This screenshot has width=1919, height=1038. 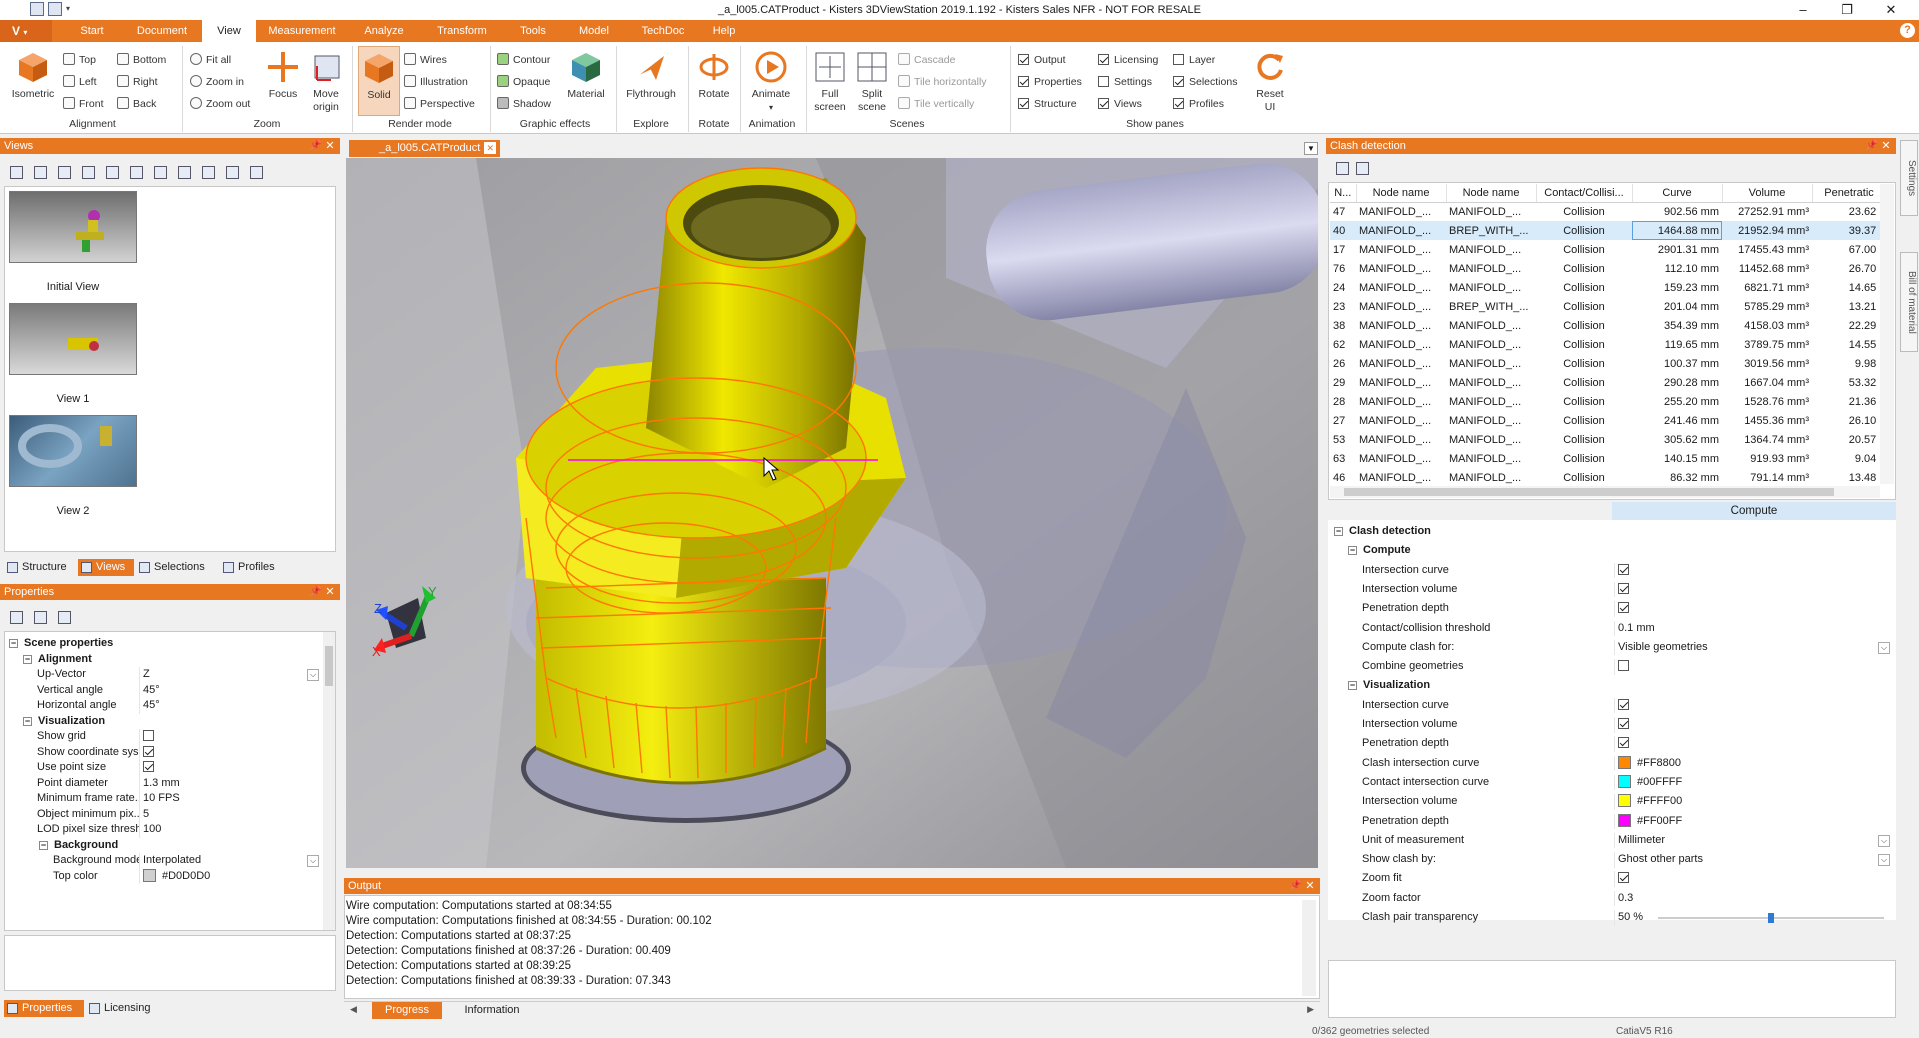 I want to click on column-header-1: Node name, so click(x=1401, y=193).